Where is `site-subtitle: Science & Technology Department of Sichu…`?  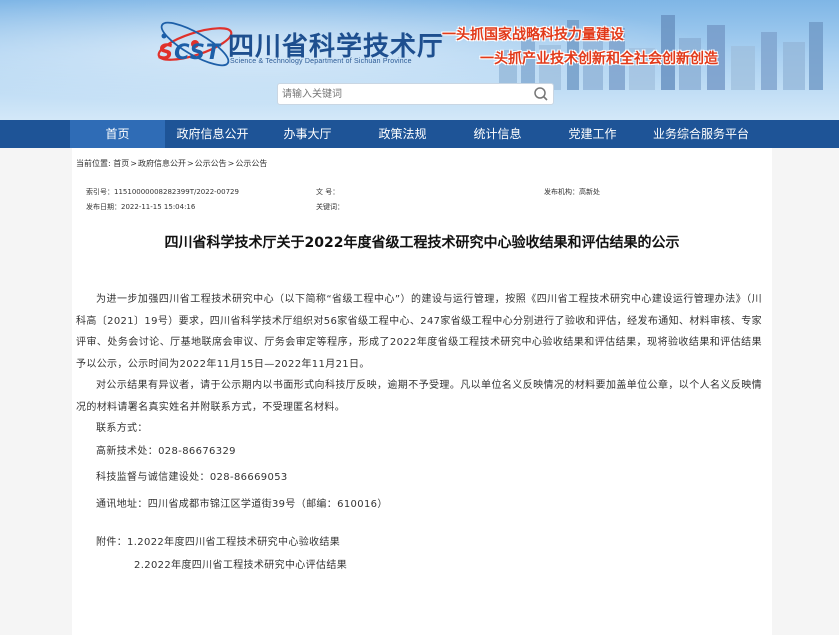
site-subtitle: Science & Technology Department of Sichu… is located at coordinates (321, 61).